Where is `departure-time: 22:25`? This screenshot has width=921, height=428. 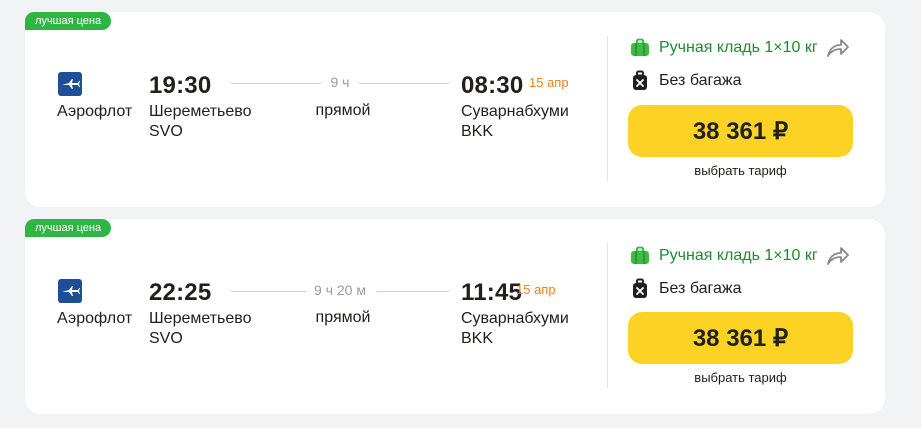 departure-time: 22:25 is located at coordinates (180, 292).